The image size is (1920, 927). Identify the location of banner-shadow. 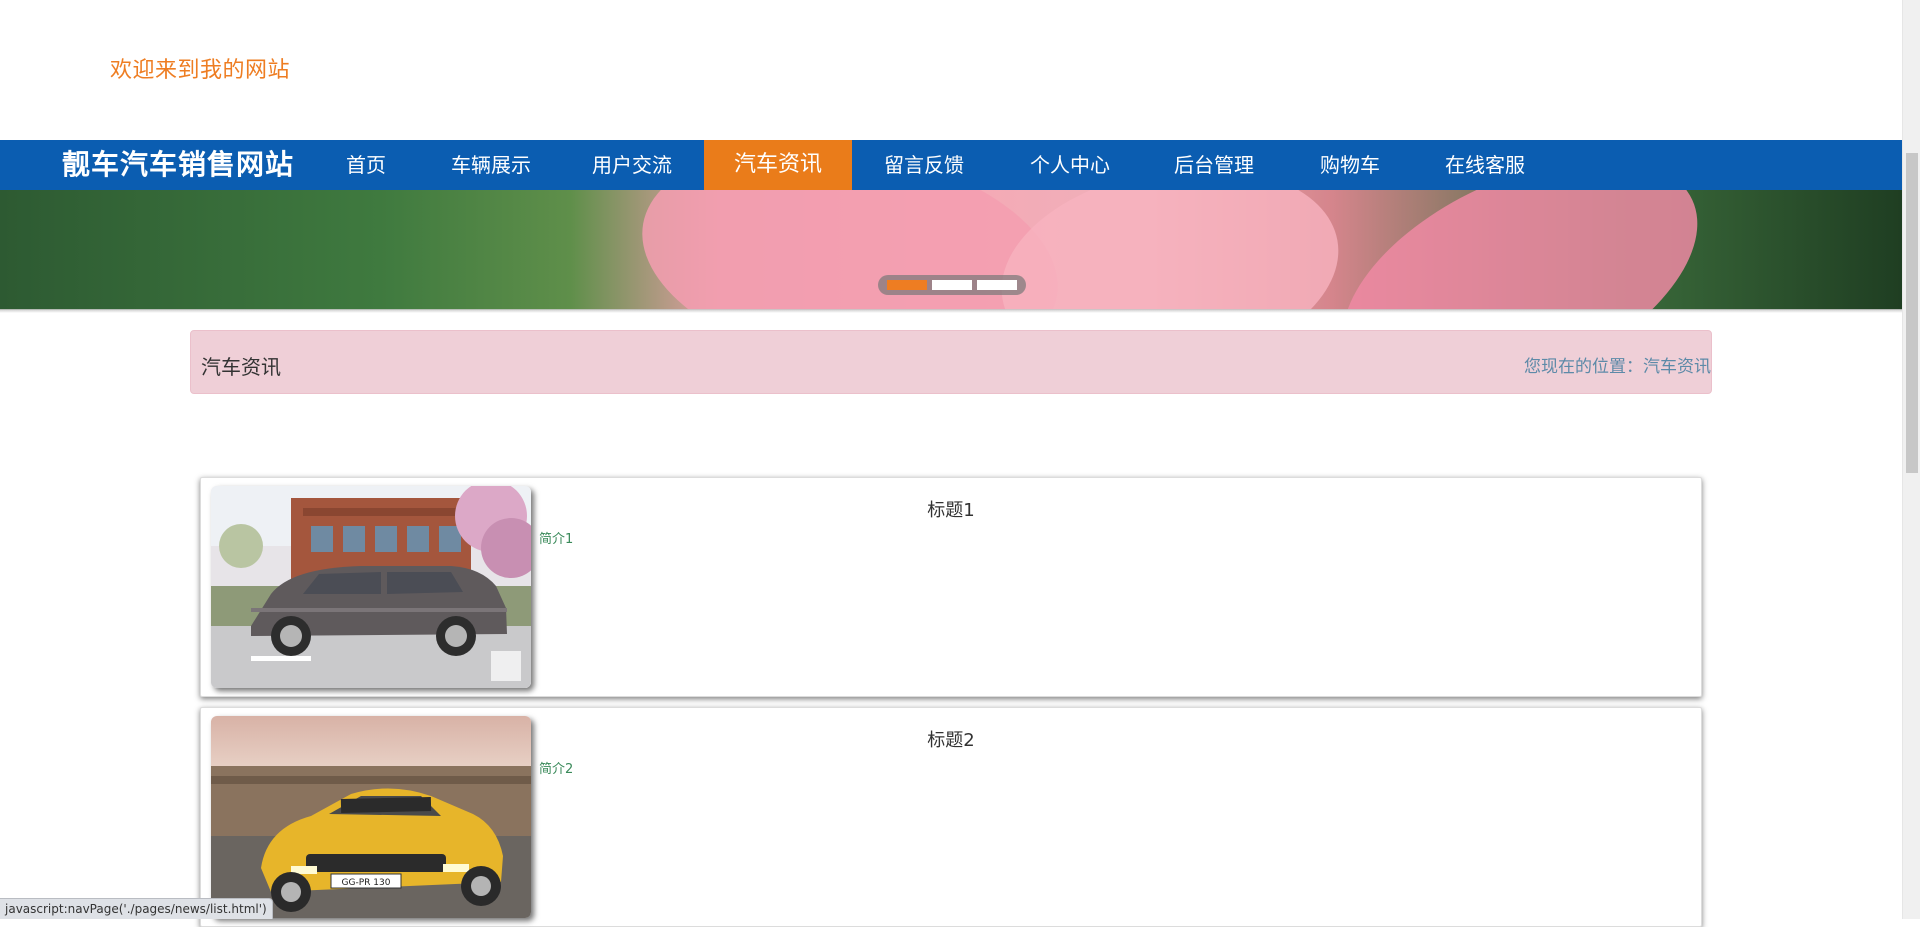
(951, 311).